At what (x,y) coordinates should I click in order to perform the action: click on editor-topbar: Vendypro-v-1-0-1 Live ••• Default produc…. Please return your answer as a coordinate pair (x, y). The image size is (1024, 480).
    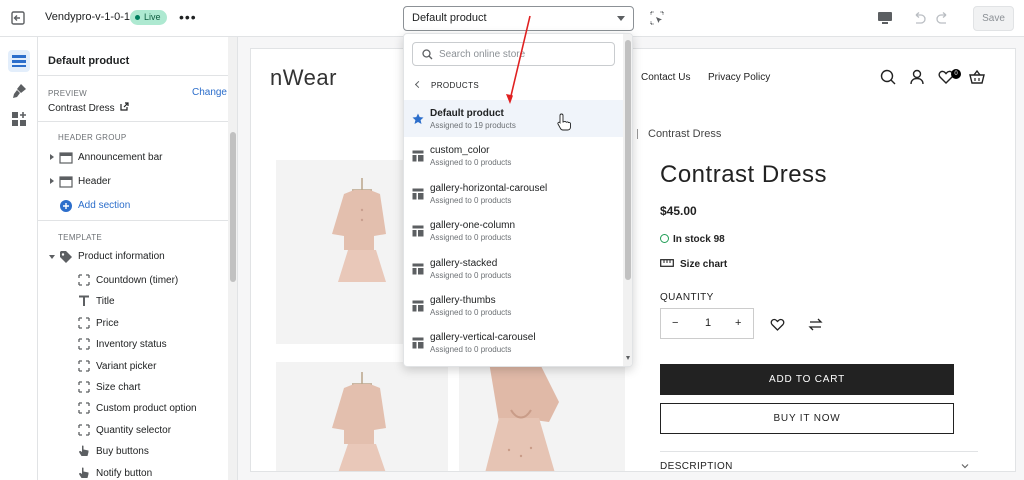
    Looking at the image, I should click on (512, 18).